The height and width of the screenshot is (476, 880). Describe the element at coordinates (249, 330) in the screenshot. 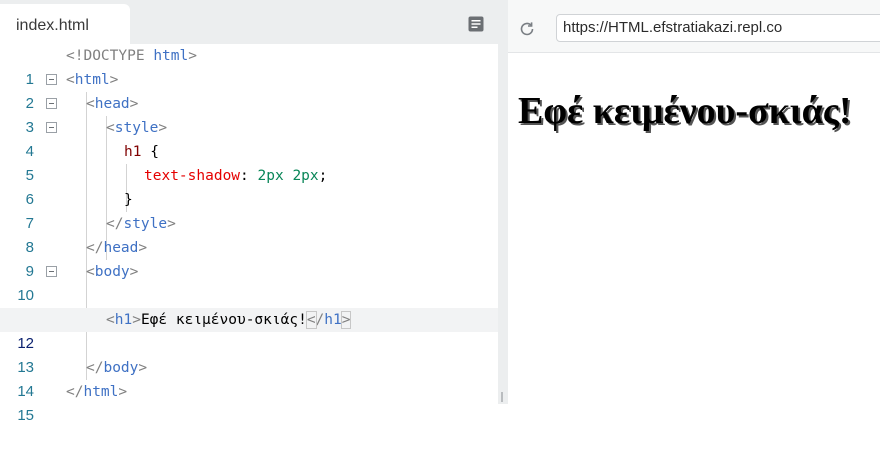

I see `code-line-active: 12 <h1>Εφέ κειμένου-σκιάς!</h1>` at that location.